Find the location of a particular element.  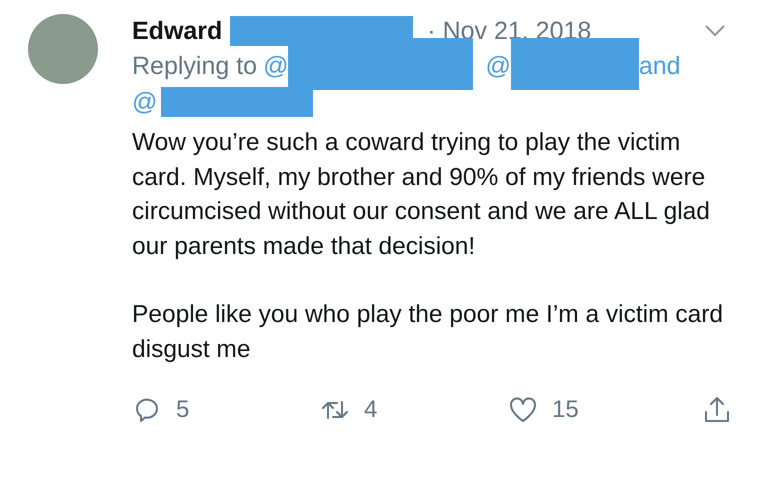

replying-to-label: Replying to is located at coordinates (195, 66).